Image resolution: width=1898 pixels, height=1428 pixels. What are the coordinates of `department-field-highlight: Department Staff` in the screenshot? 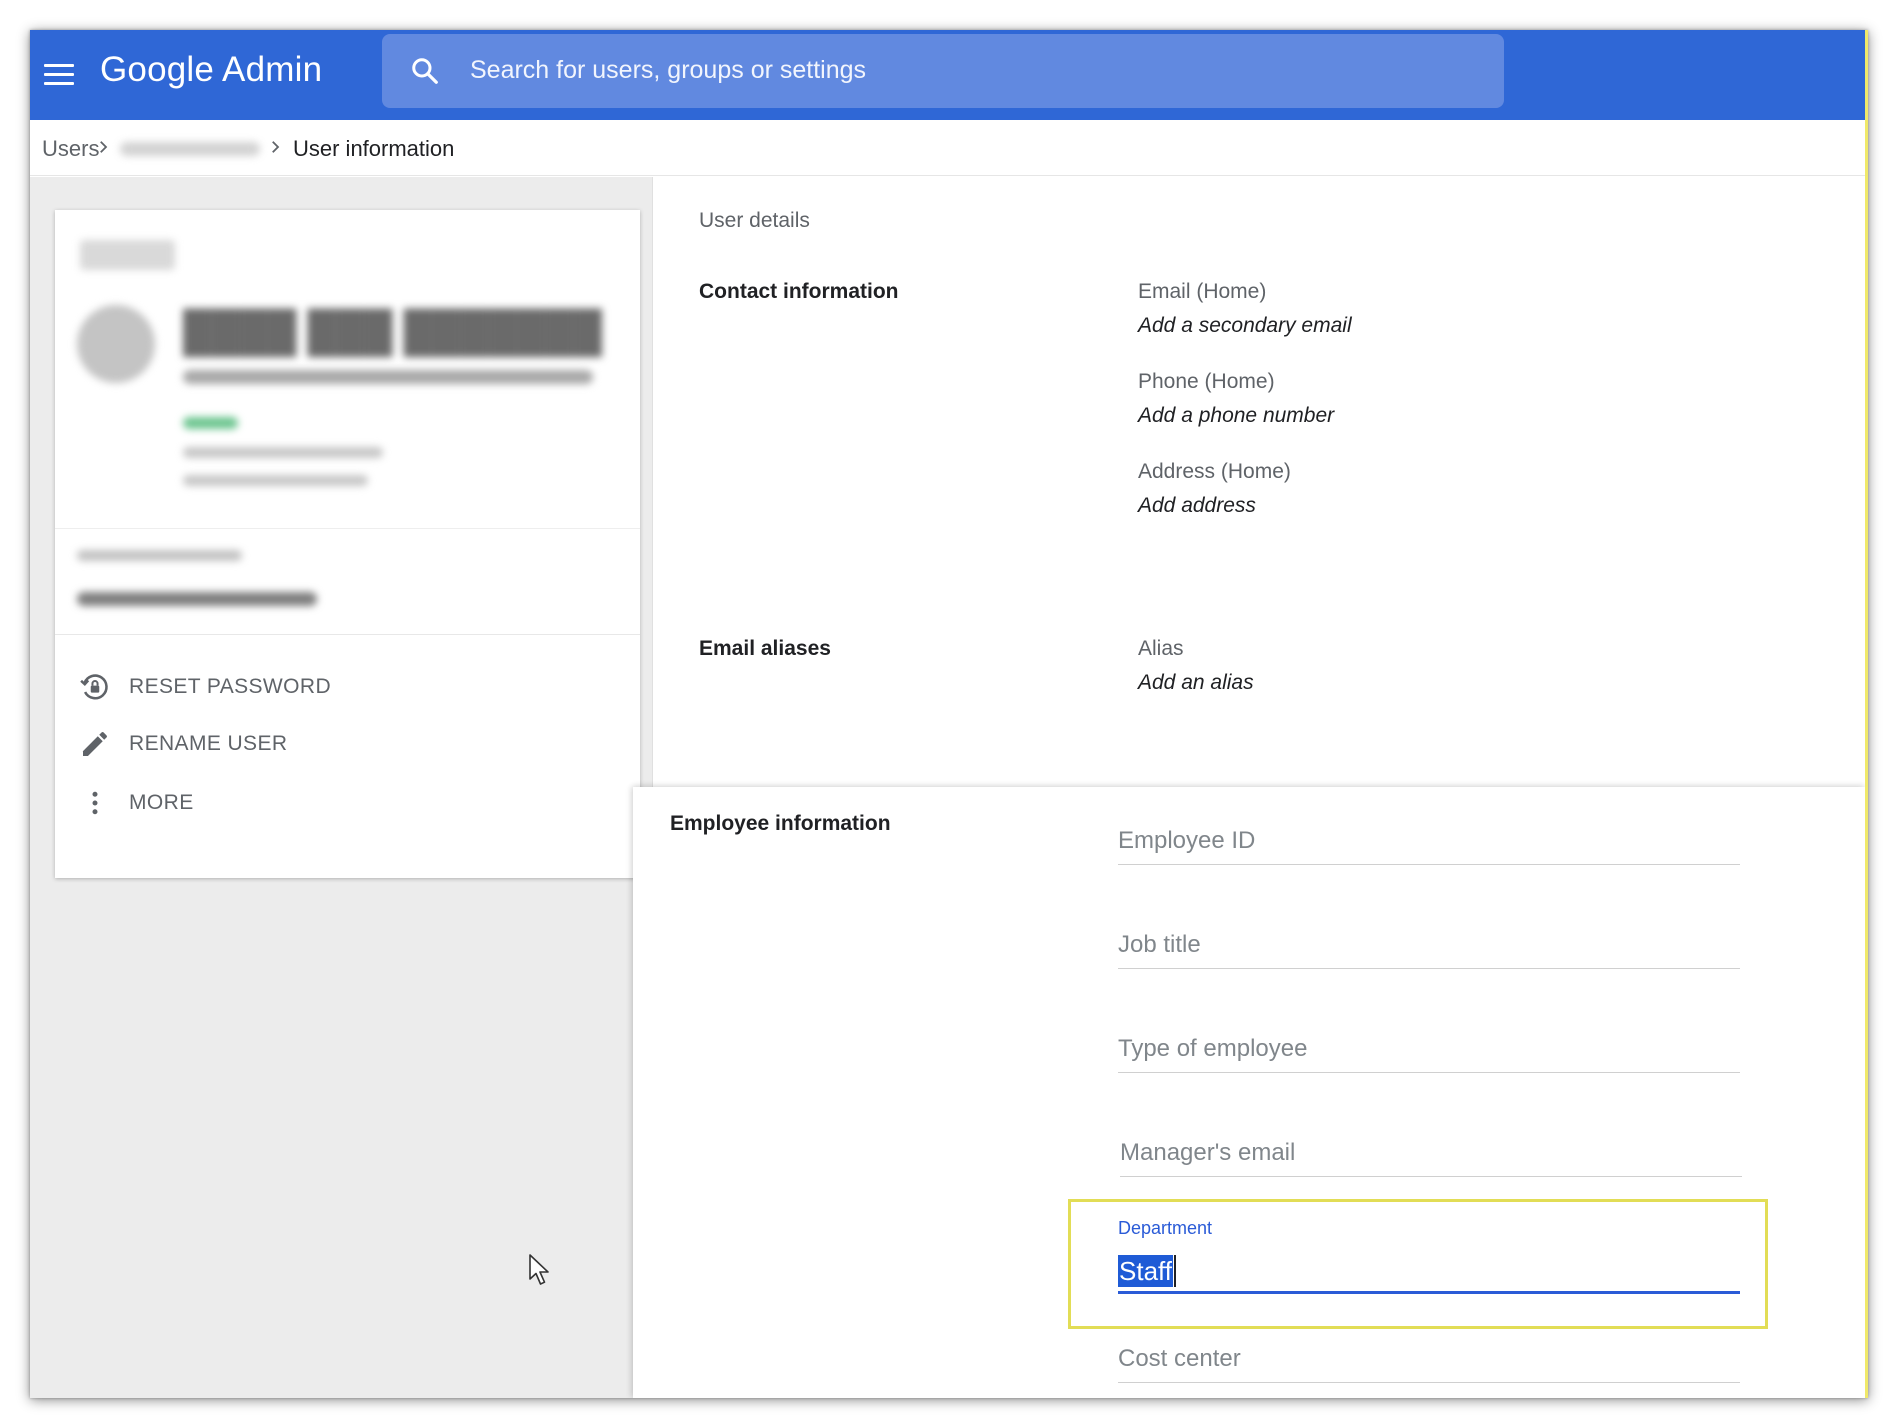 It's located at (1418, 1264).